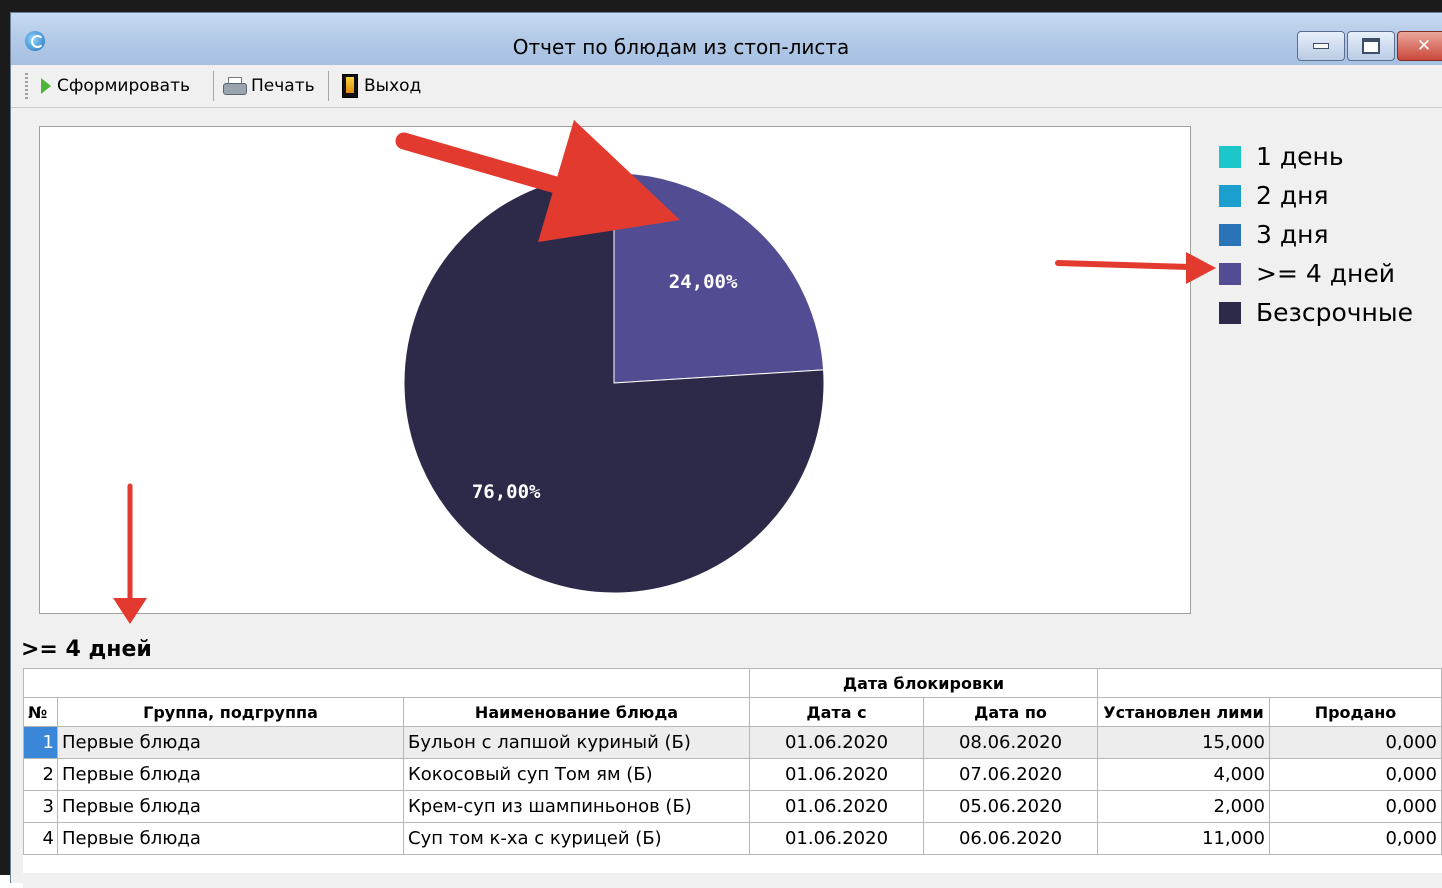 This screenshot has width=1442, height=888. I want to click on maximize-button, so click(1371, 46).